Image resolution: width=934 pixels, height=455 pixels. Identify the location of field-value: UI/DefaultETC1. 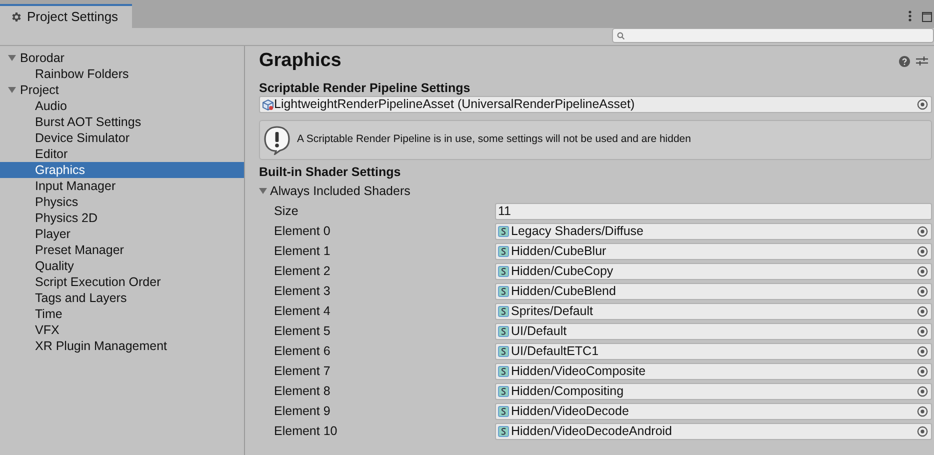
(555, 351).